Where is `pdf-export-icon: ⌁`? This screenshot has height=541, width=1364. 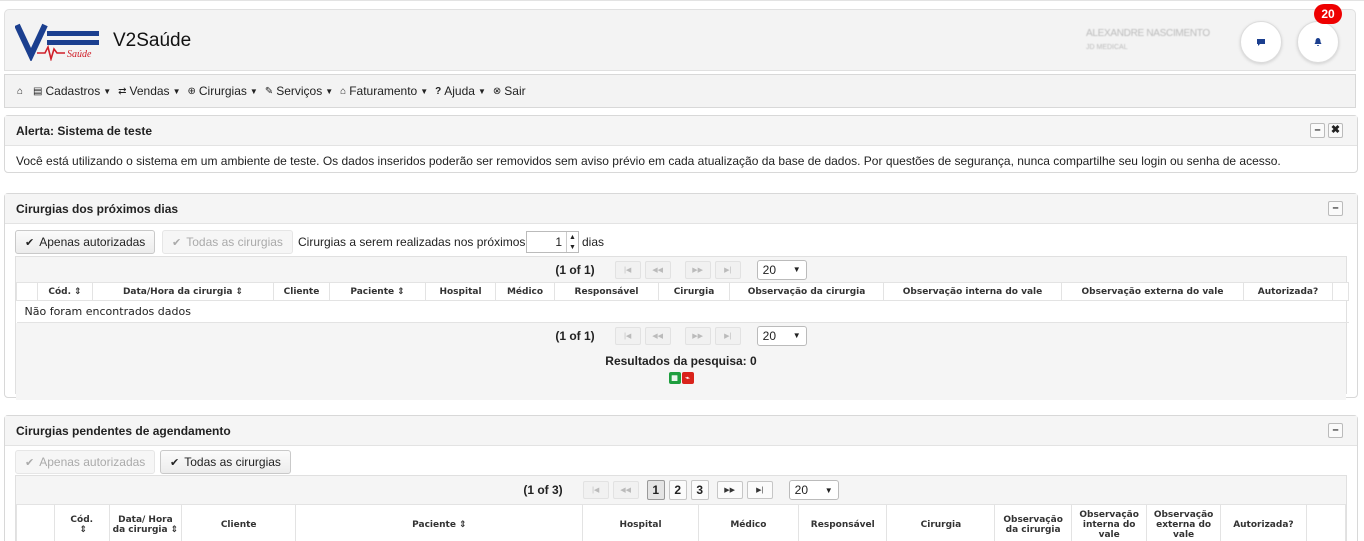 pdf-export-icon: ⌁ is located at coordinates (687, 378).